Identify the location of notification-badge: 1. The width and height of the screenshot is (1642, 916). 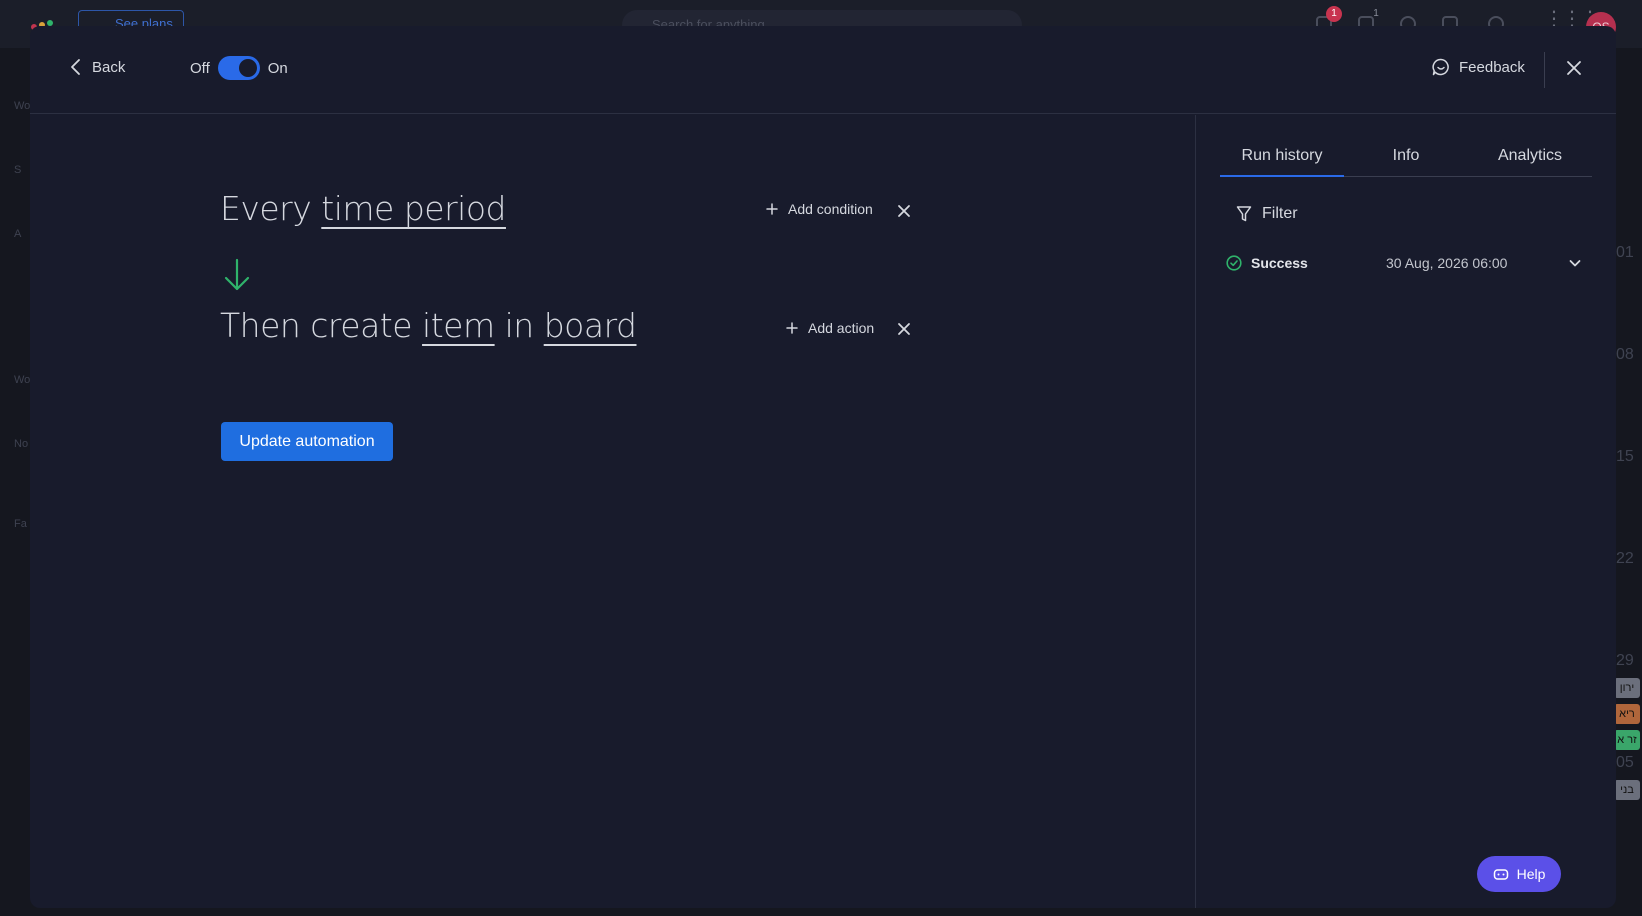
(1334, 14).